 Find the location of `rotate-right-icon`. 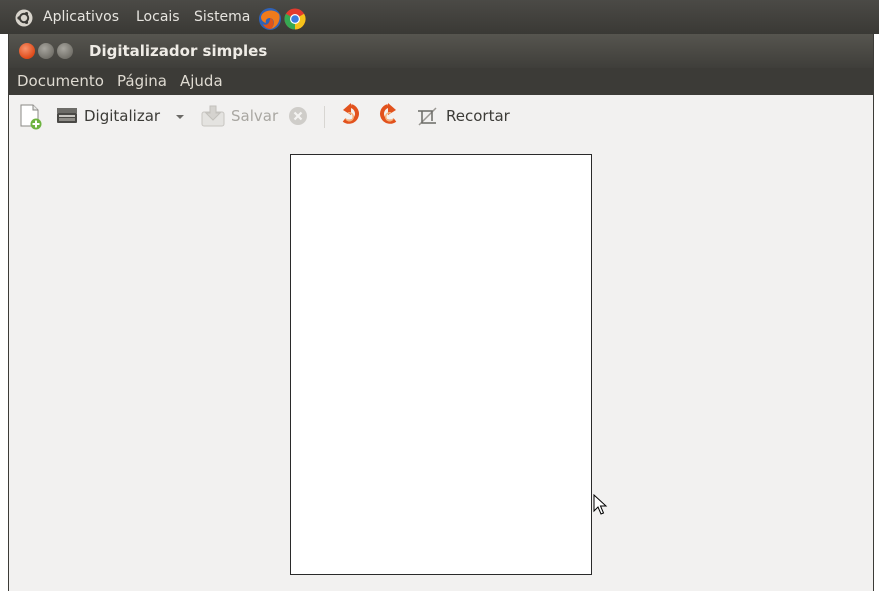

rotate-right-icon is located at coordinates (388, 116).